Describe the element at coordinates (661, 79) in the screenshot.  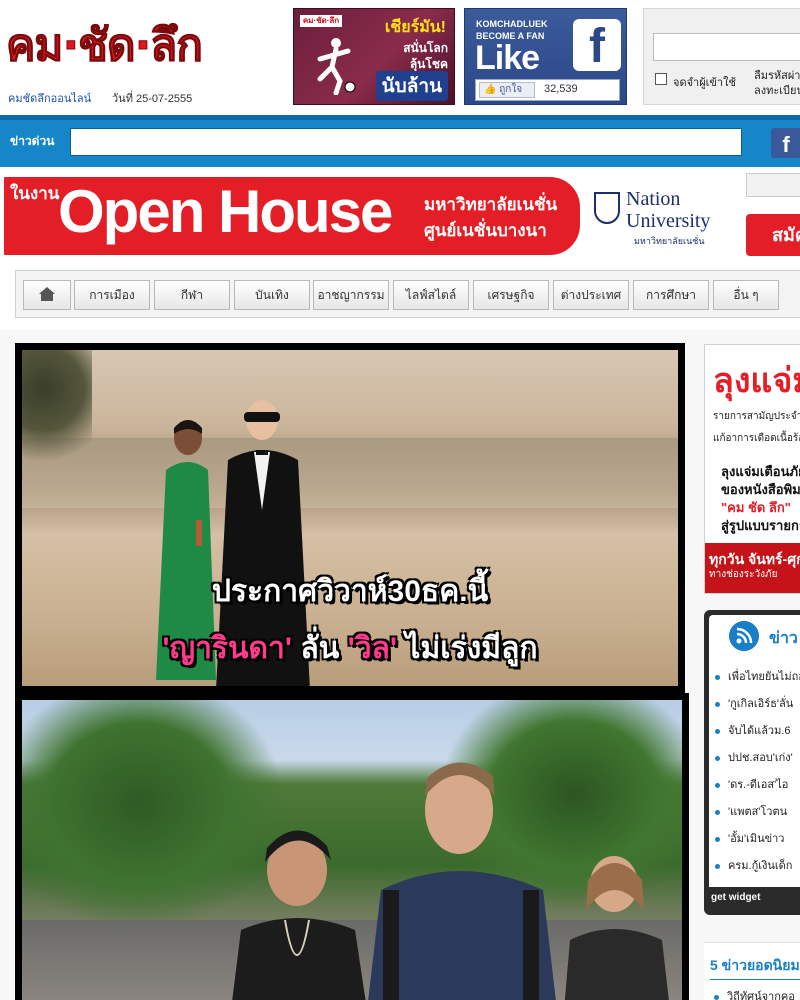
I see `remember-checkbox` at that location.